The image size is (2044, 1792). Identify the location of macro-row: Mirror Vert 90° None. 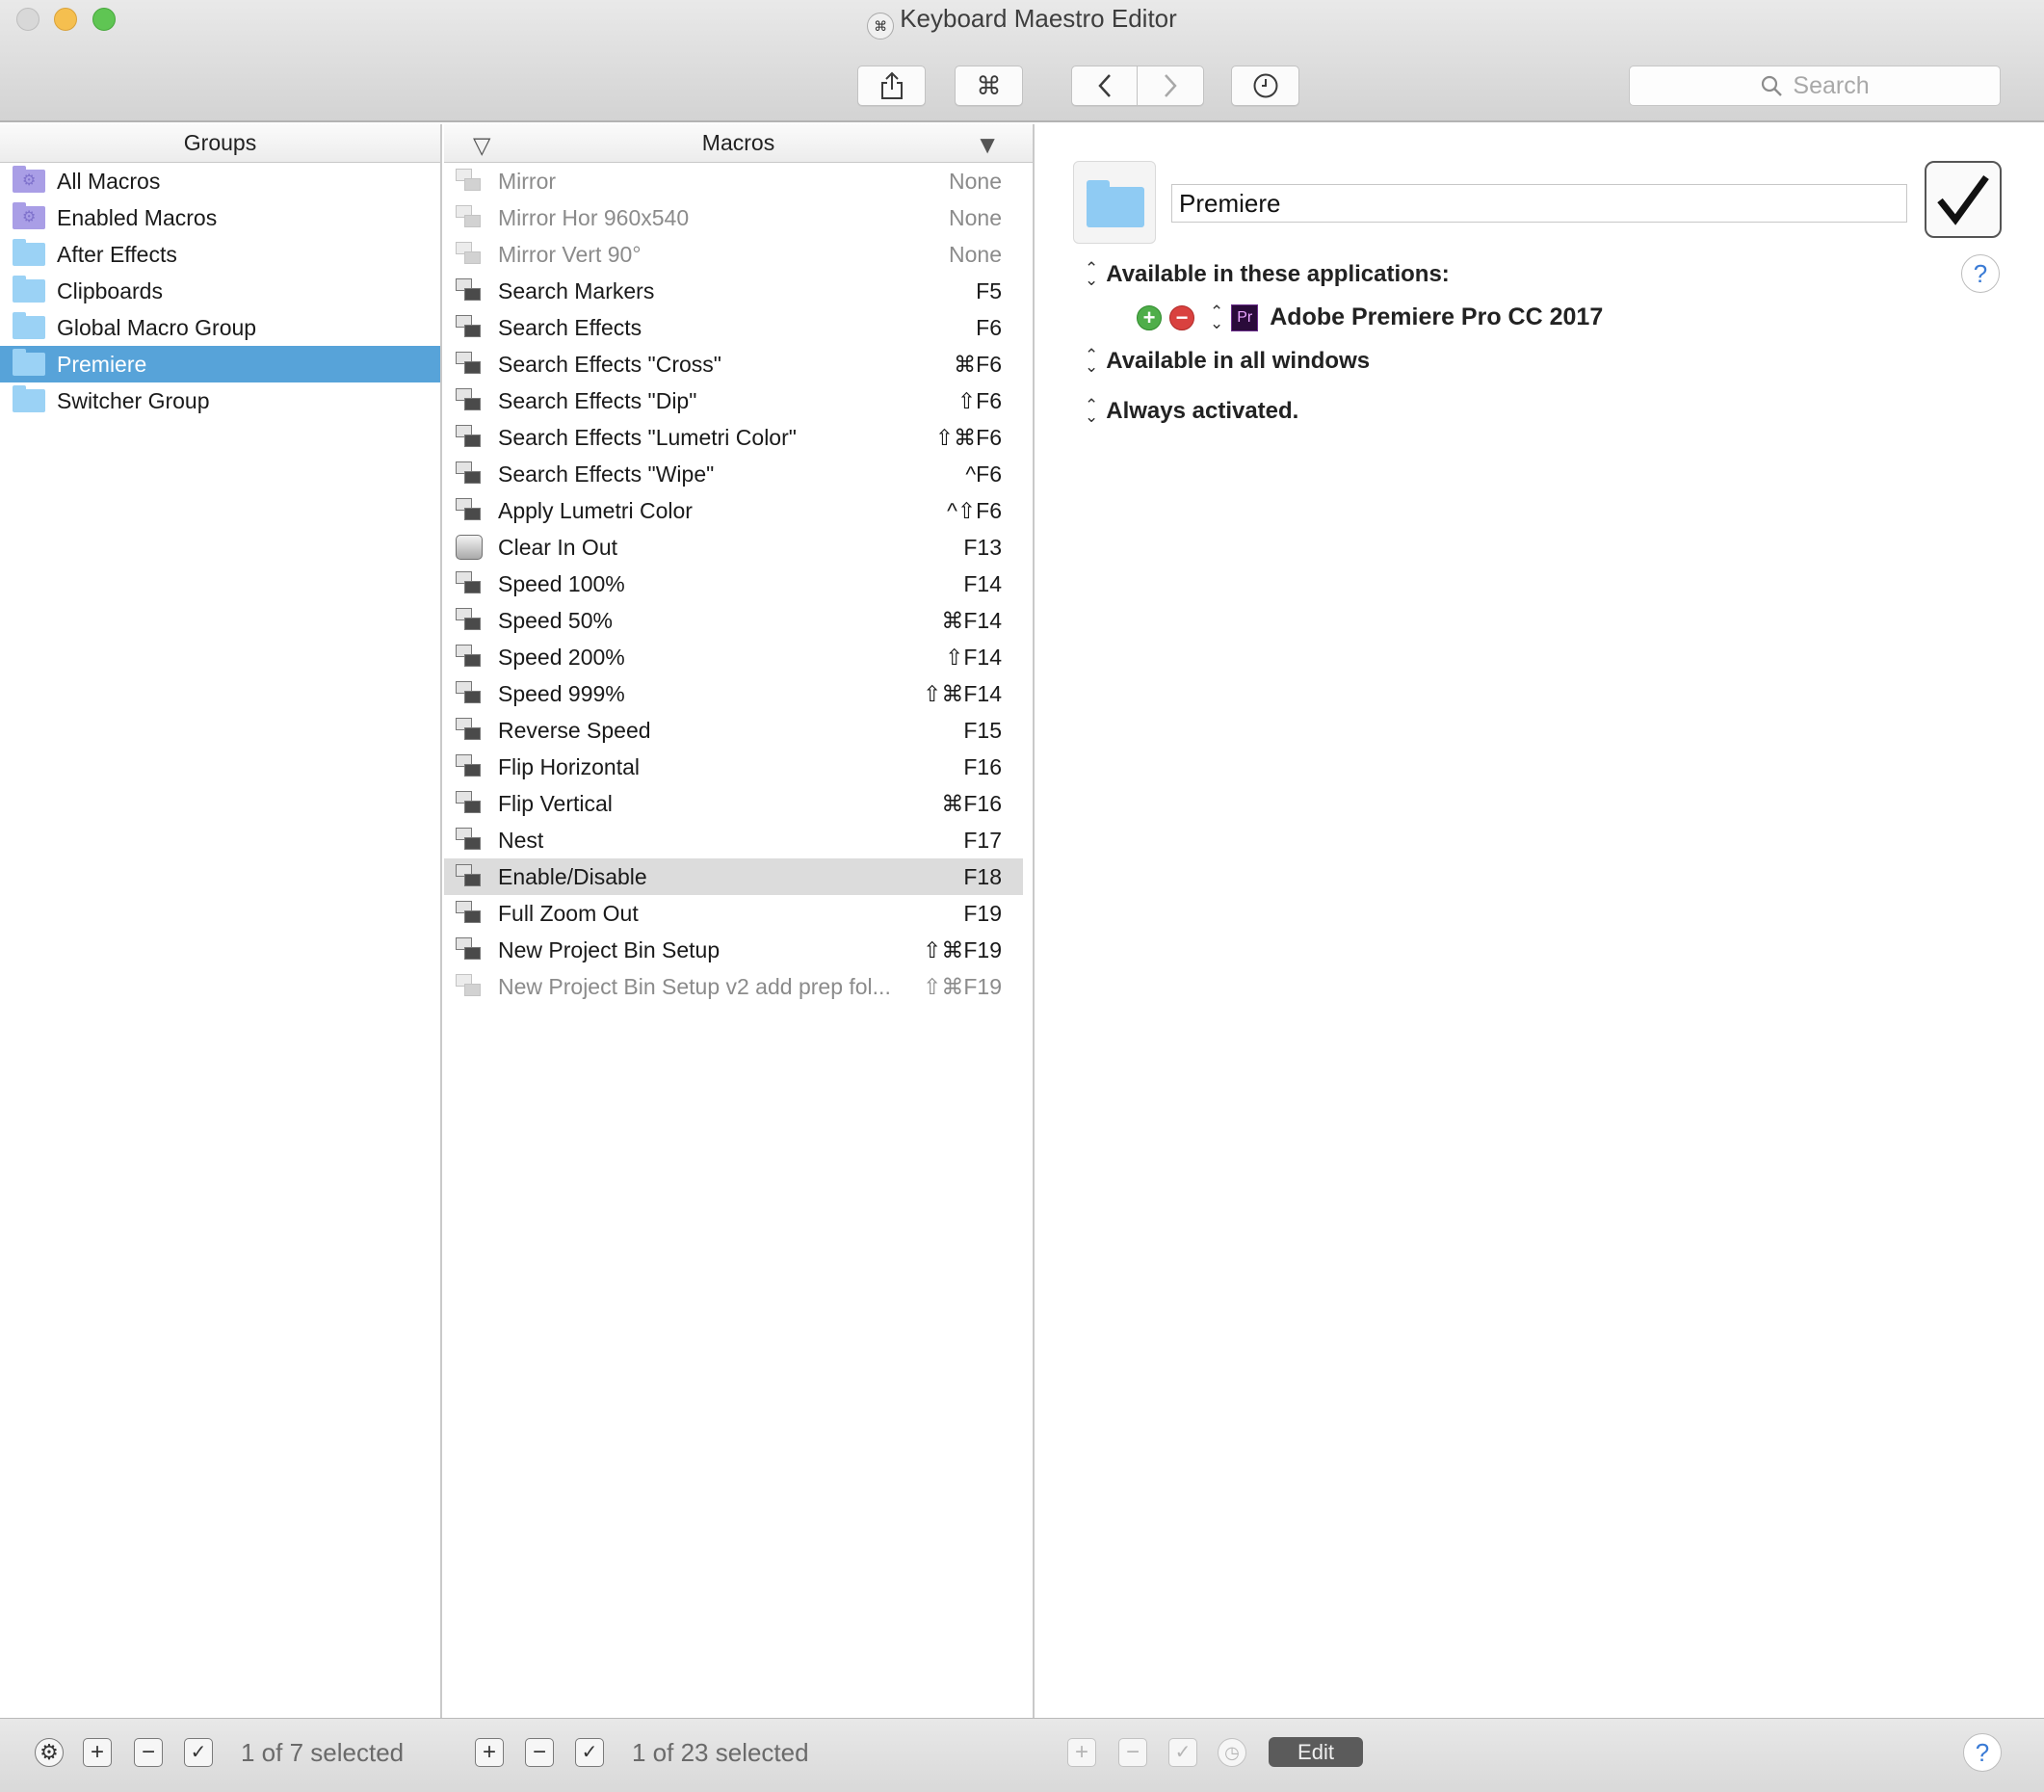
(733, 254).